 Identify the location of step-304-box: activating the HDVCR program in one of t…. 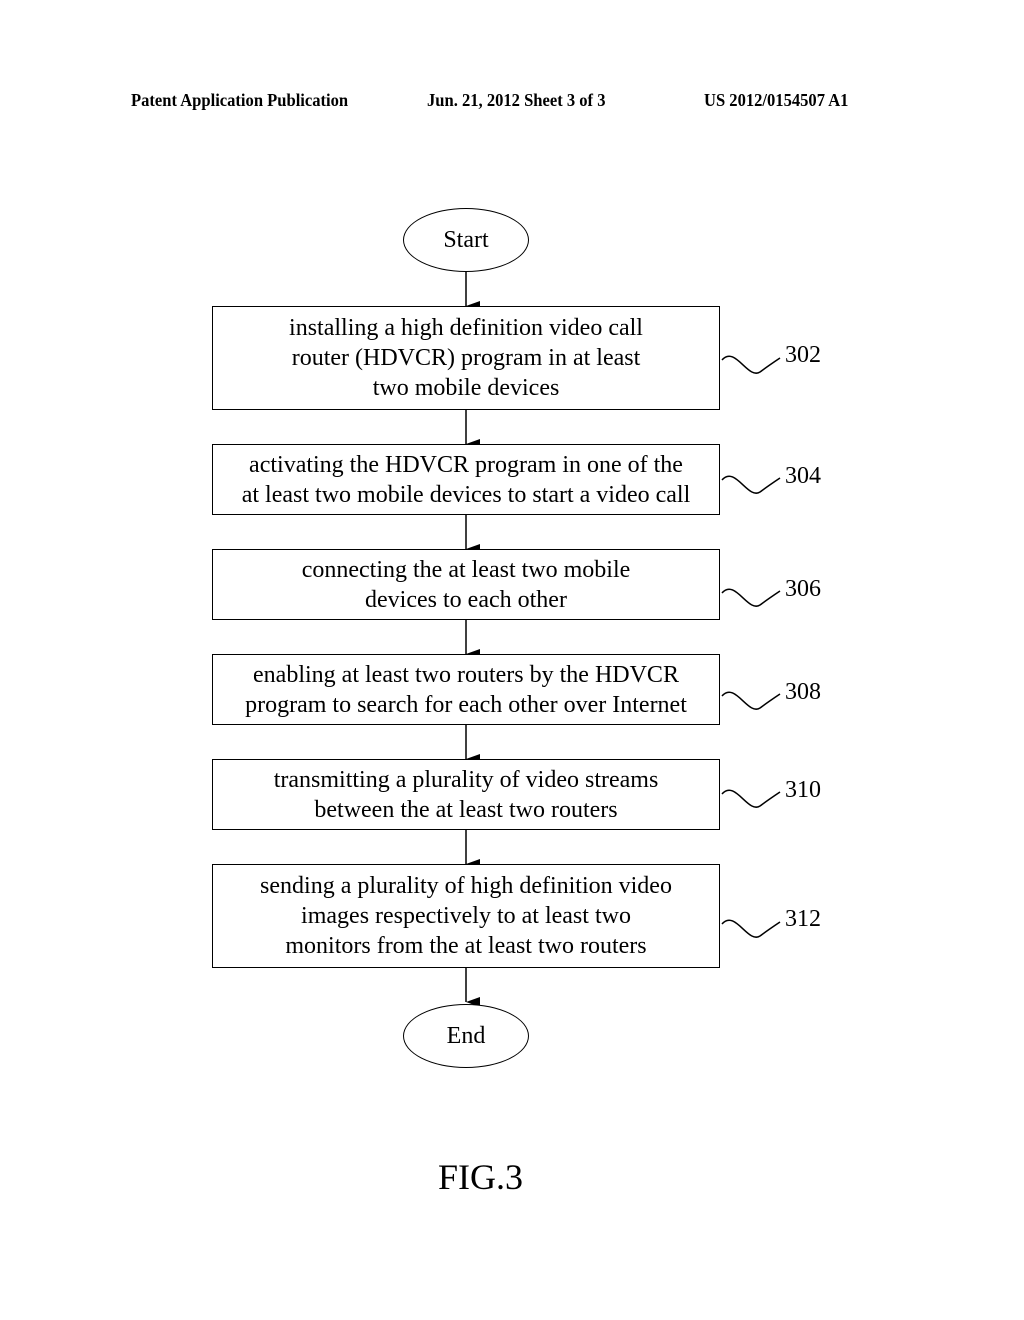
(466, 479).